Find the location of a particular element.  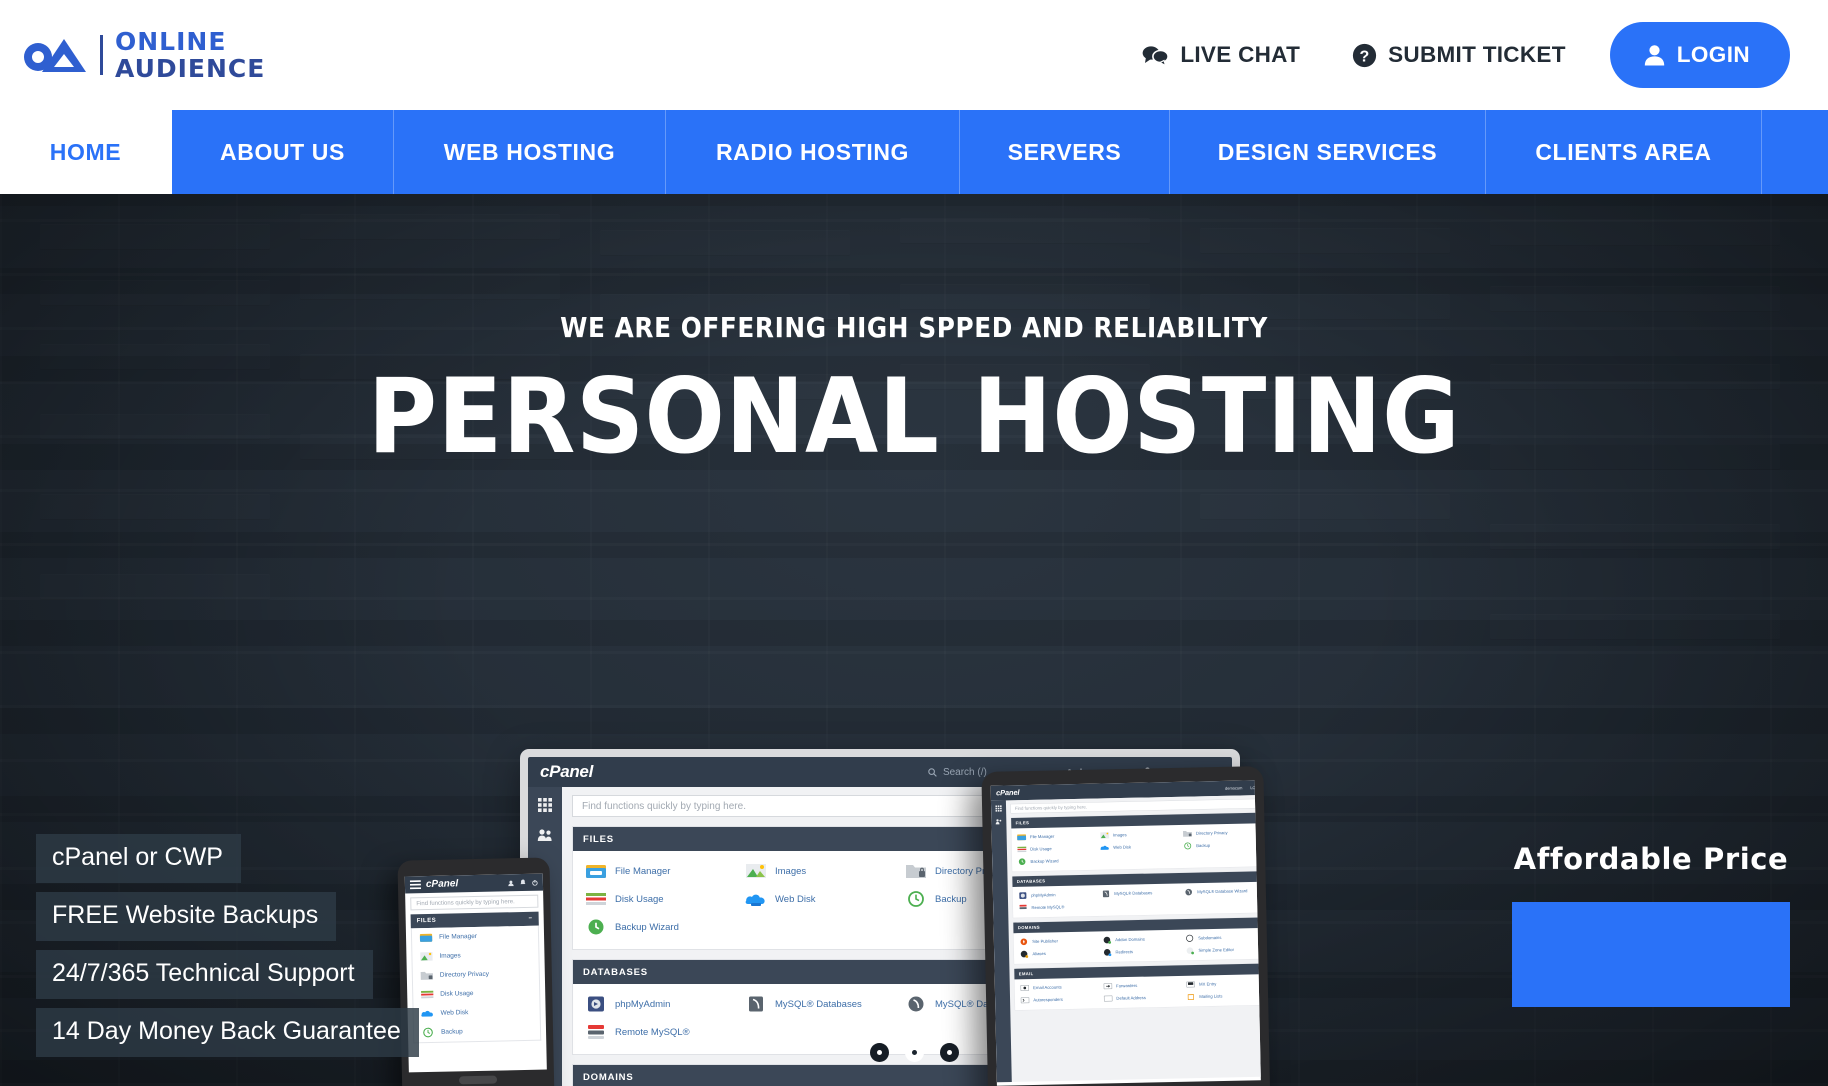

cpanel-tile-label: Redirects is located at coordinates (1124, 952).